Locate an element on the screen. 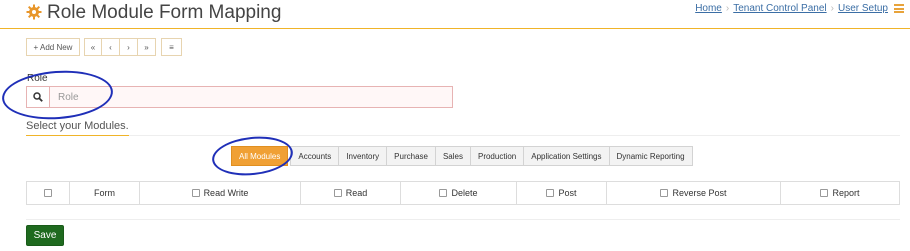  column-form-label: Form is located at coordinates (104, 193).